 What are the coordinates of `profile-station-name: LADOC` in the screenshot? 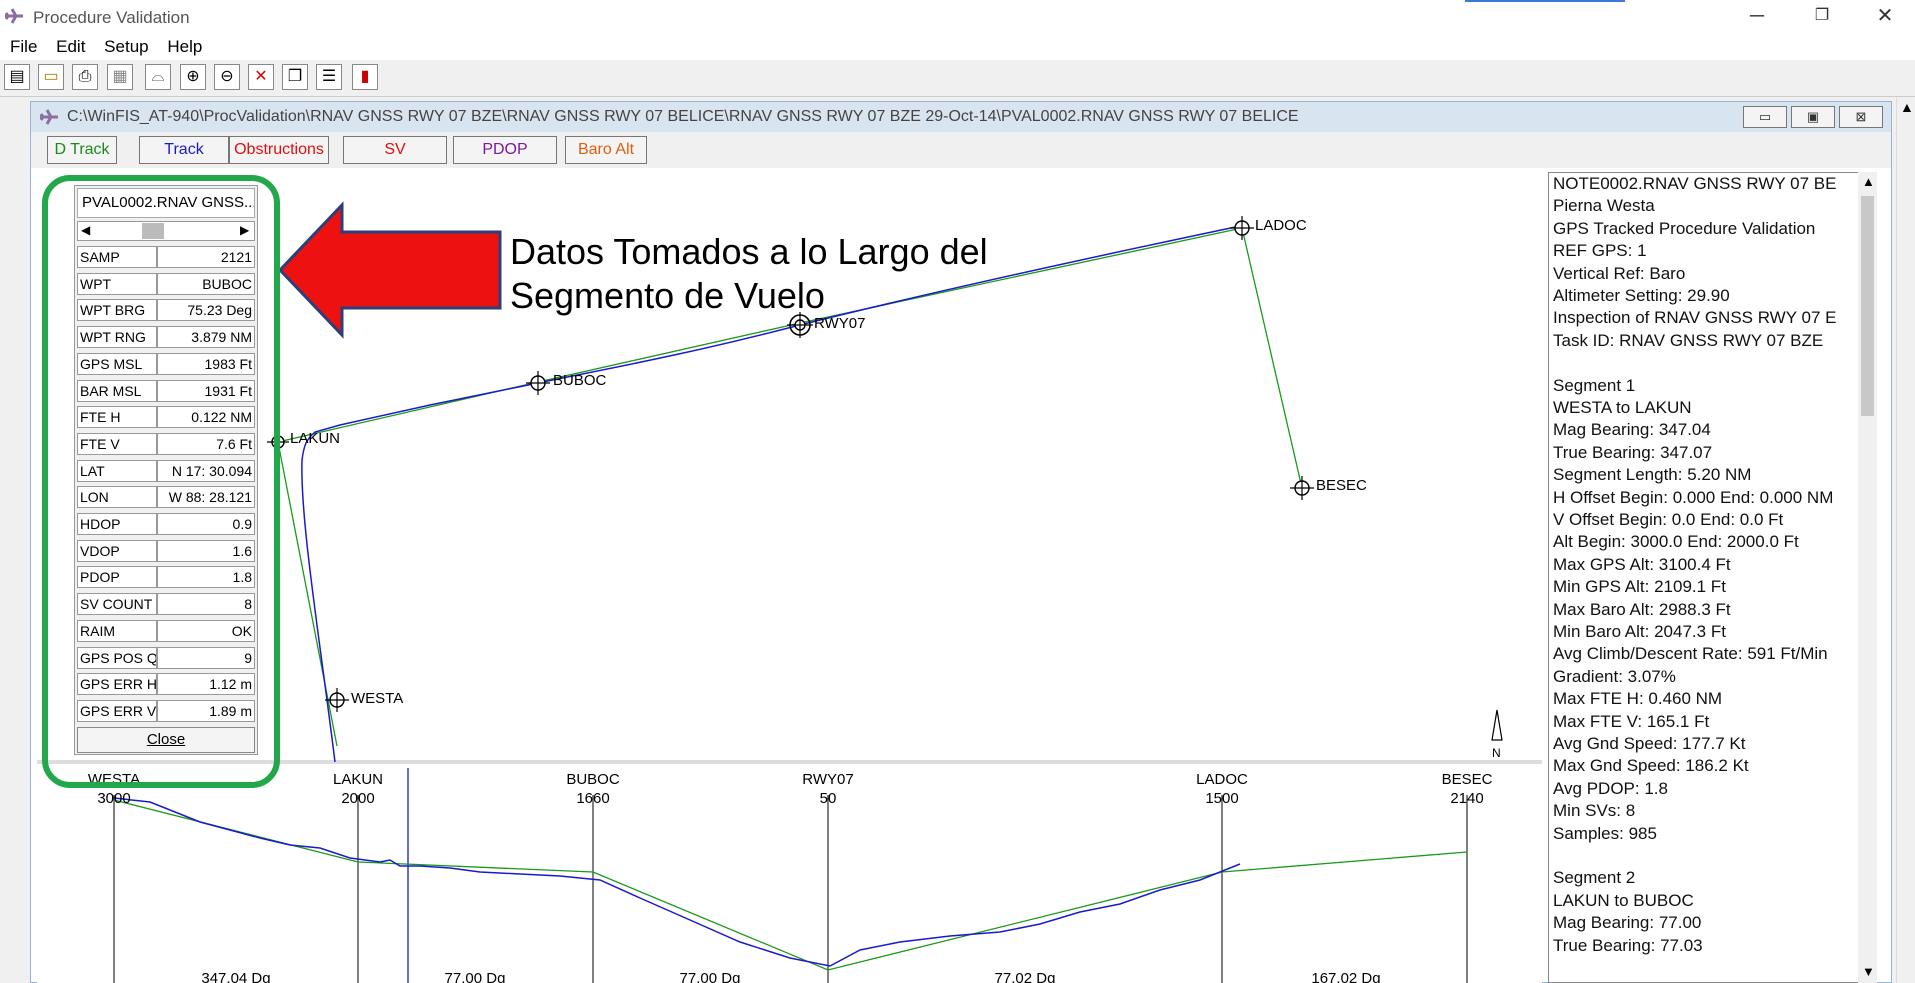 It's located at (1222, 779).